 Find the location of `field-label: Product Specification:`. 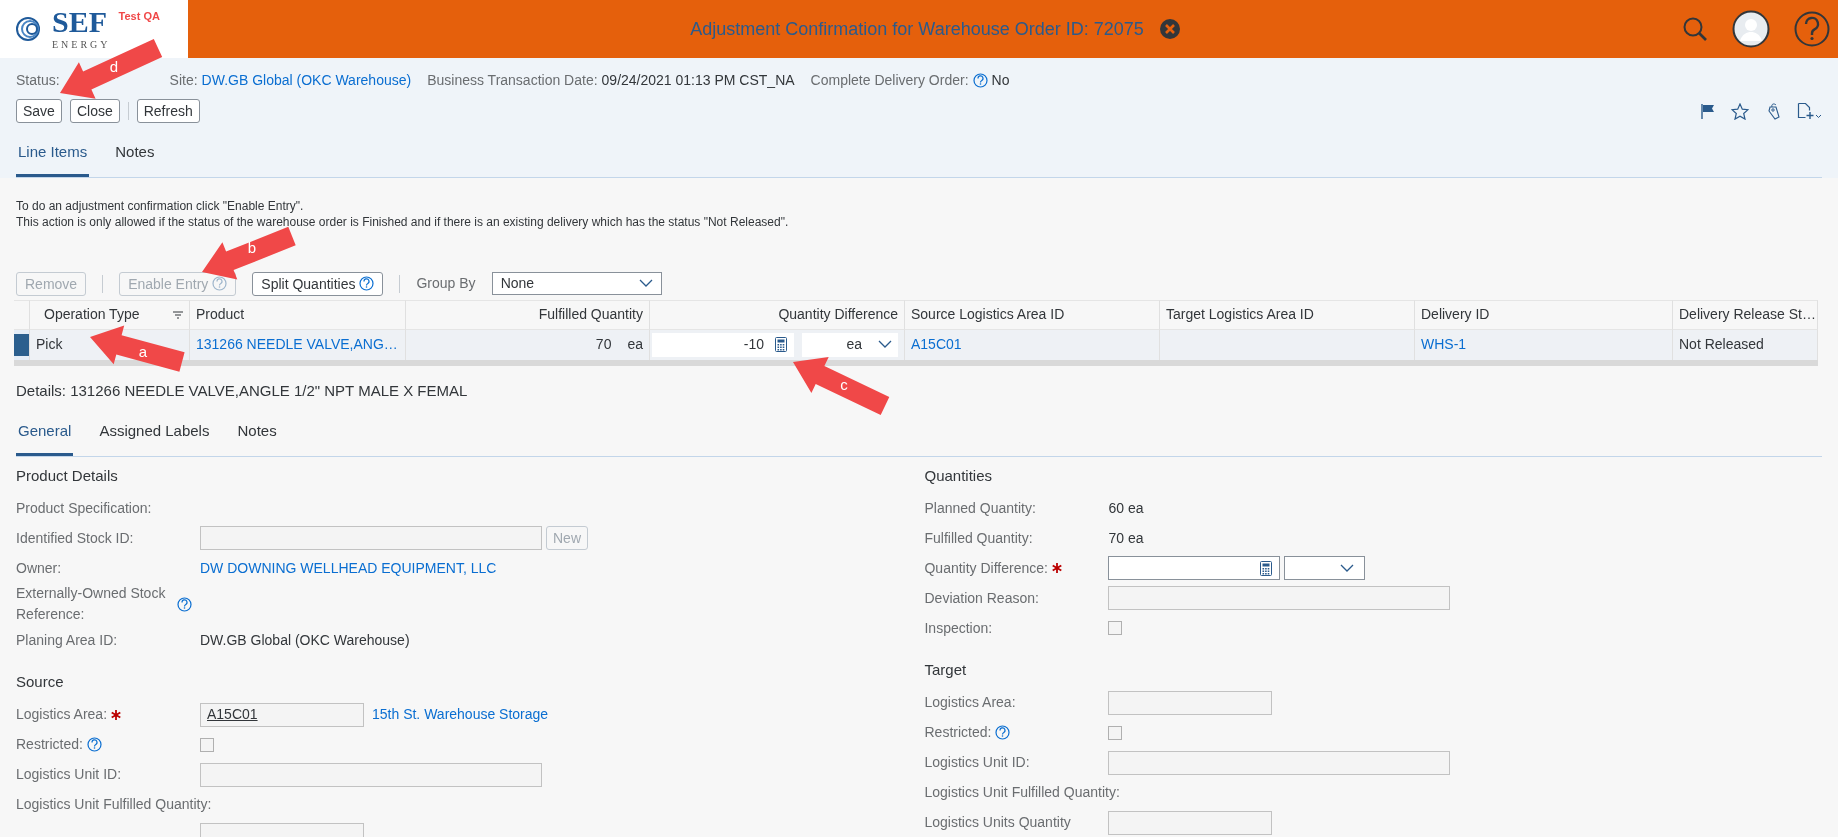

field-label: Product Specification: is located at coordinates (84, 508).